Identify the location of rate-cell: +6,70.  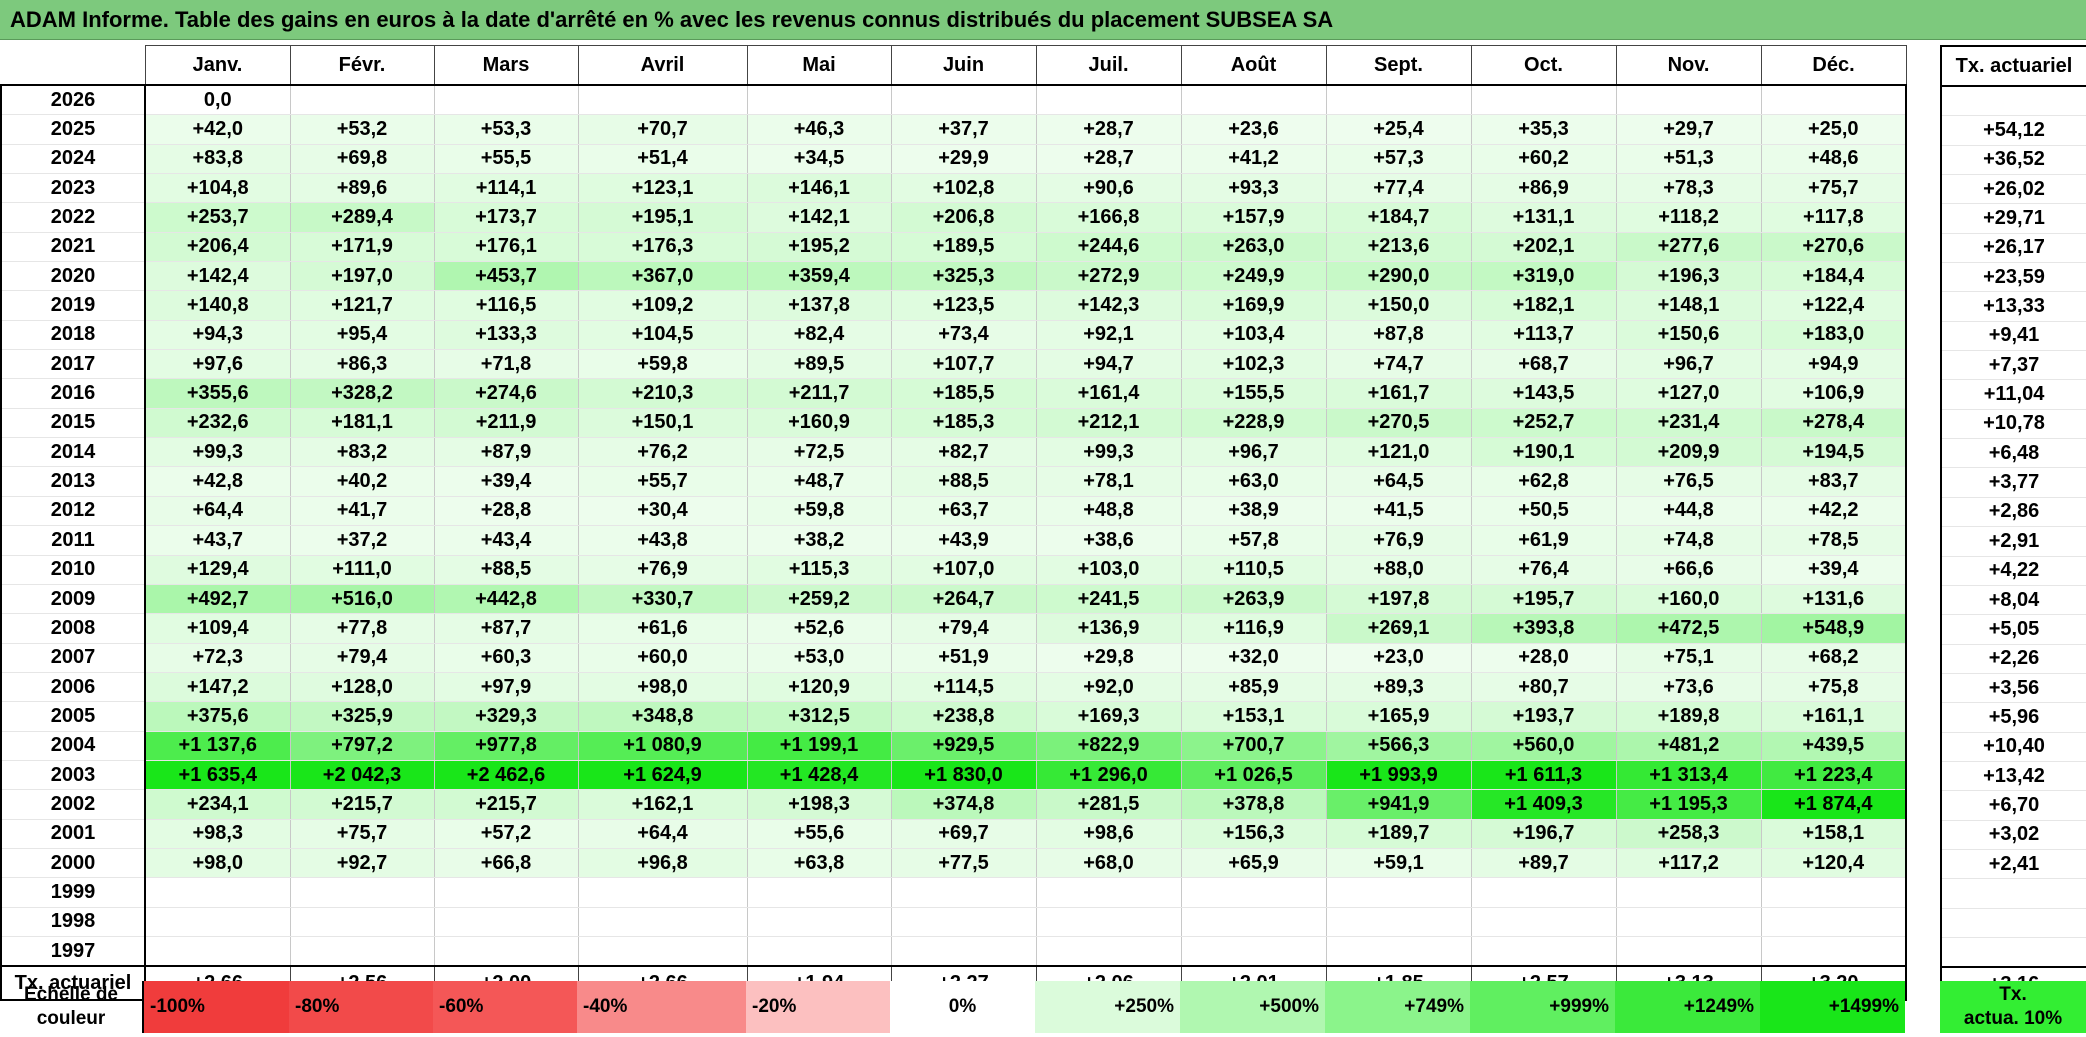
(2013, 805).